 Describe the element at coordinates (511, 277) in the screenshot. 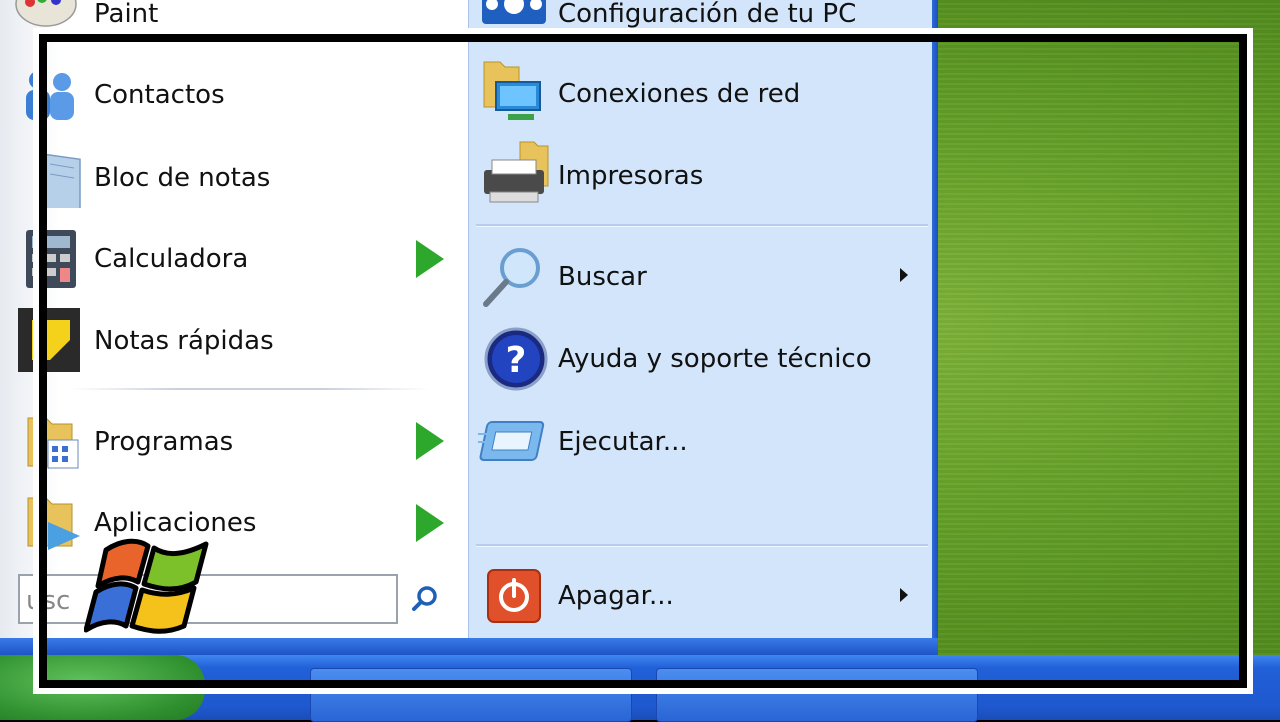

I see `magnifier-icon` at that location.